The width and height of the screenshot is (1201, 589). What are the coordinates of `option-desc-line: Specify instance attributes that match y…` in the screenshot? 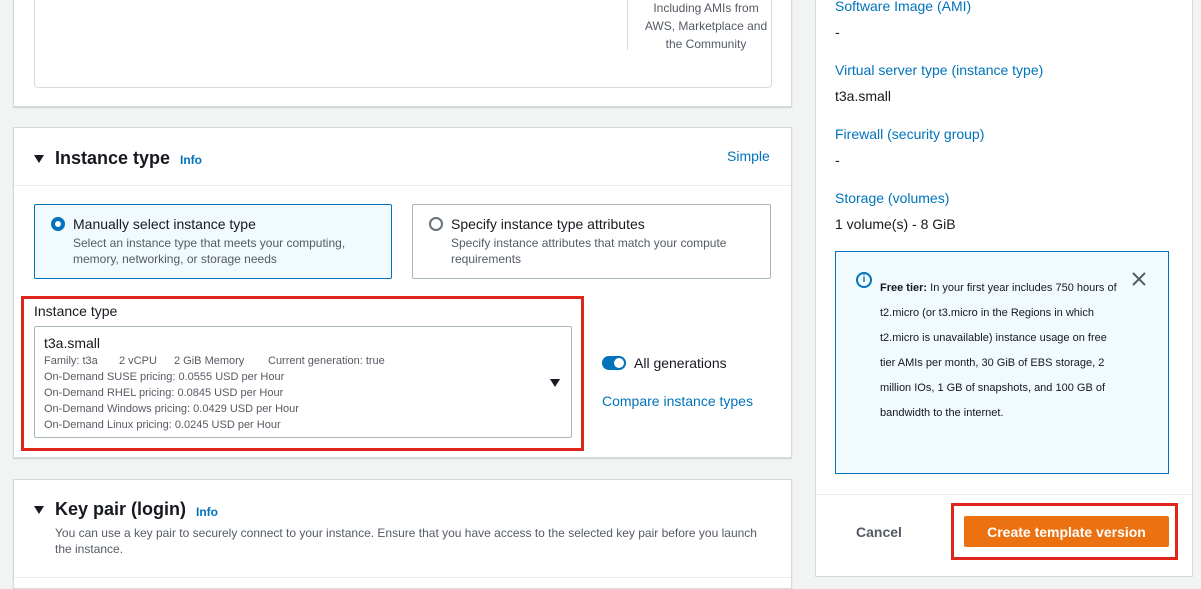 It's located at (589, 243).